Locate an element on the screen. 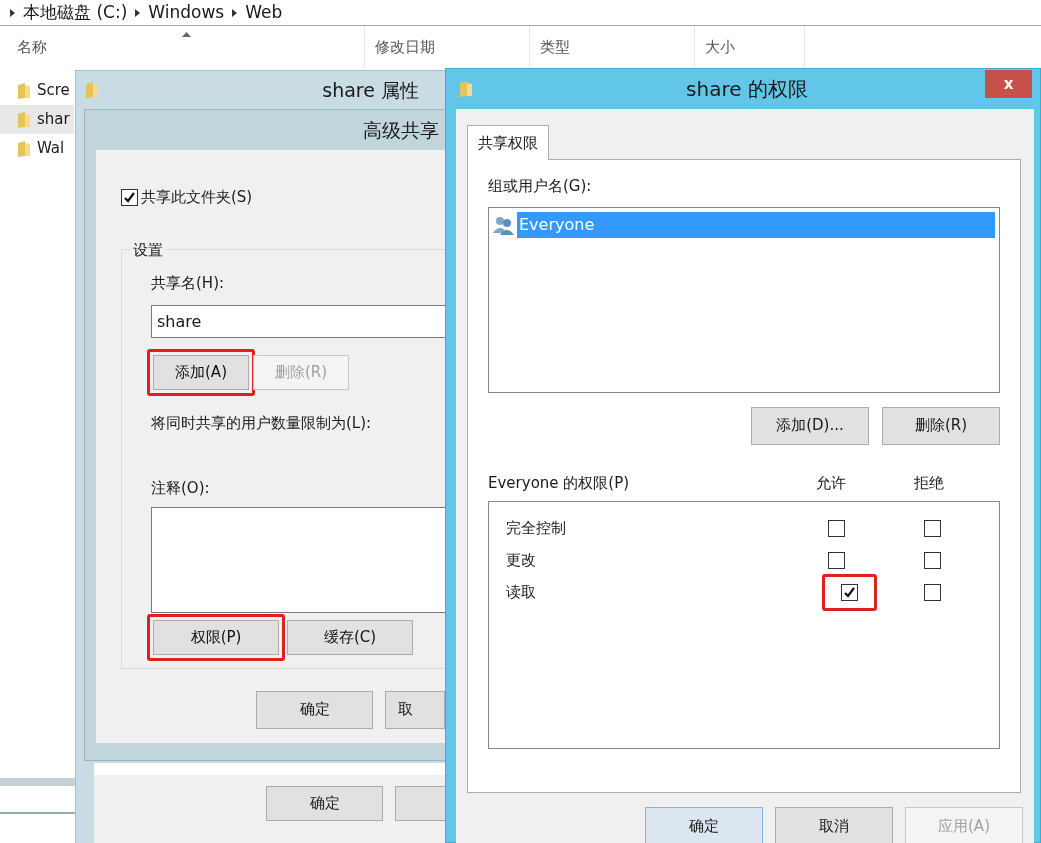 This screenshot has width=1041, height=843. permission-name: 更改 is located at coordinates (521, 560).